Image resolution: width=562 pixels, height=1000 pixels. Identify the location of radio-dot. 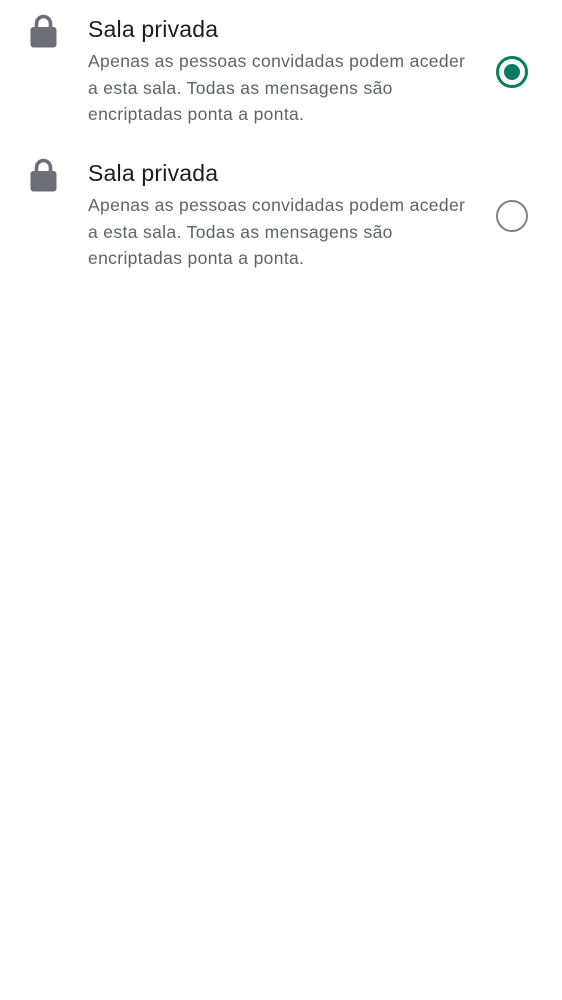
(512, 72).